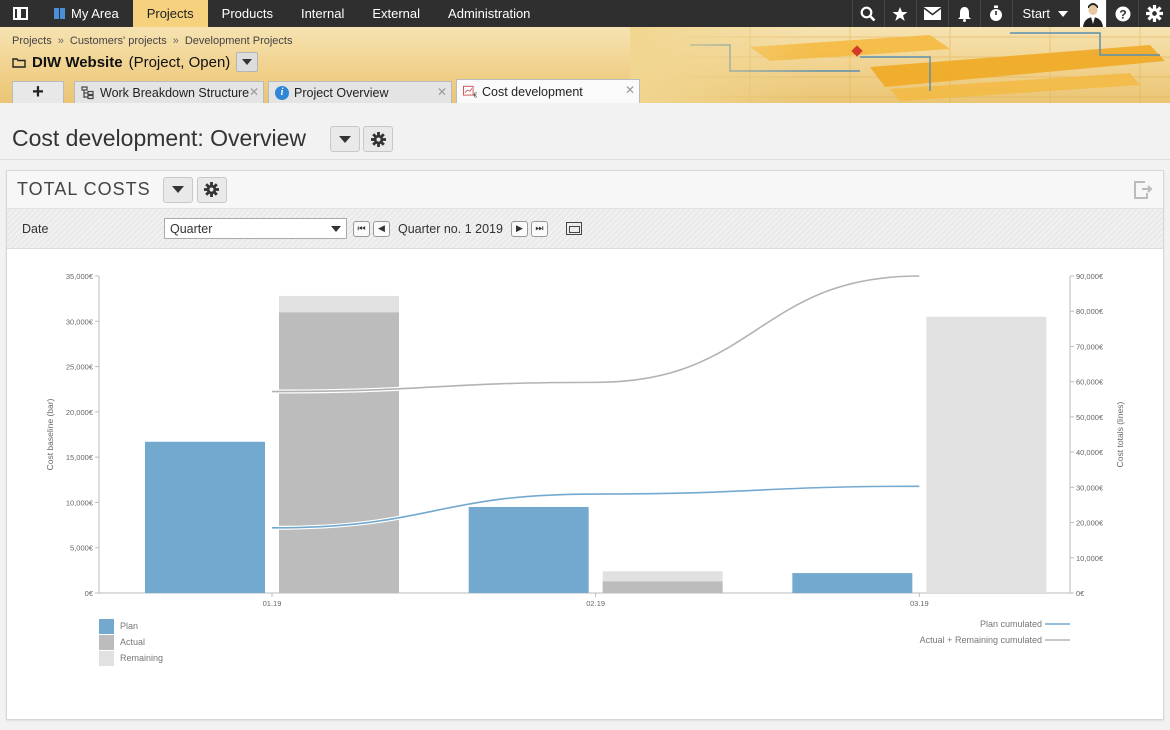 The image size is (1170, 730). Describe the element at coordinates (80, 457) in the screenshot. I see `y-tick-label-left: 15,000€` at that location.